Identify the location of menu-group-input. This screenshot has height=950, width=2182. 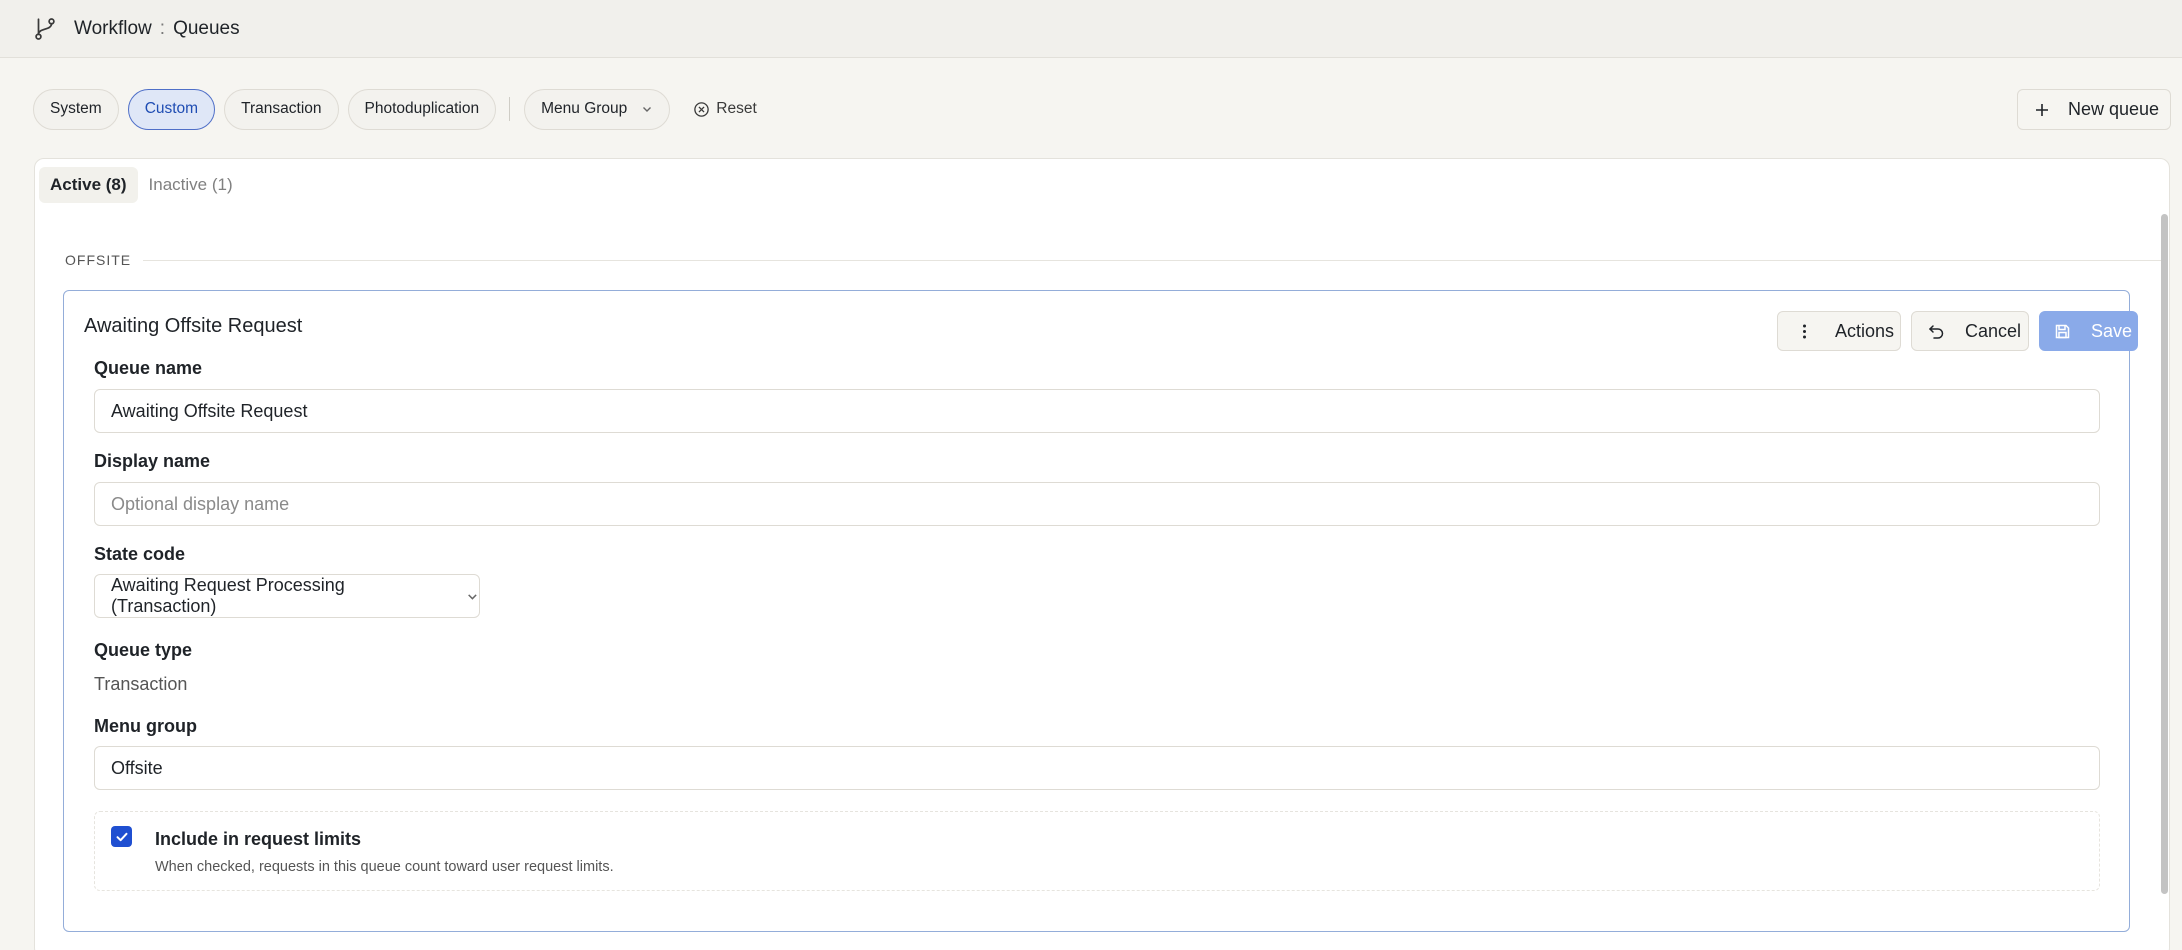
(1097, 768).